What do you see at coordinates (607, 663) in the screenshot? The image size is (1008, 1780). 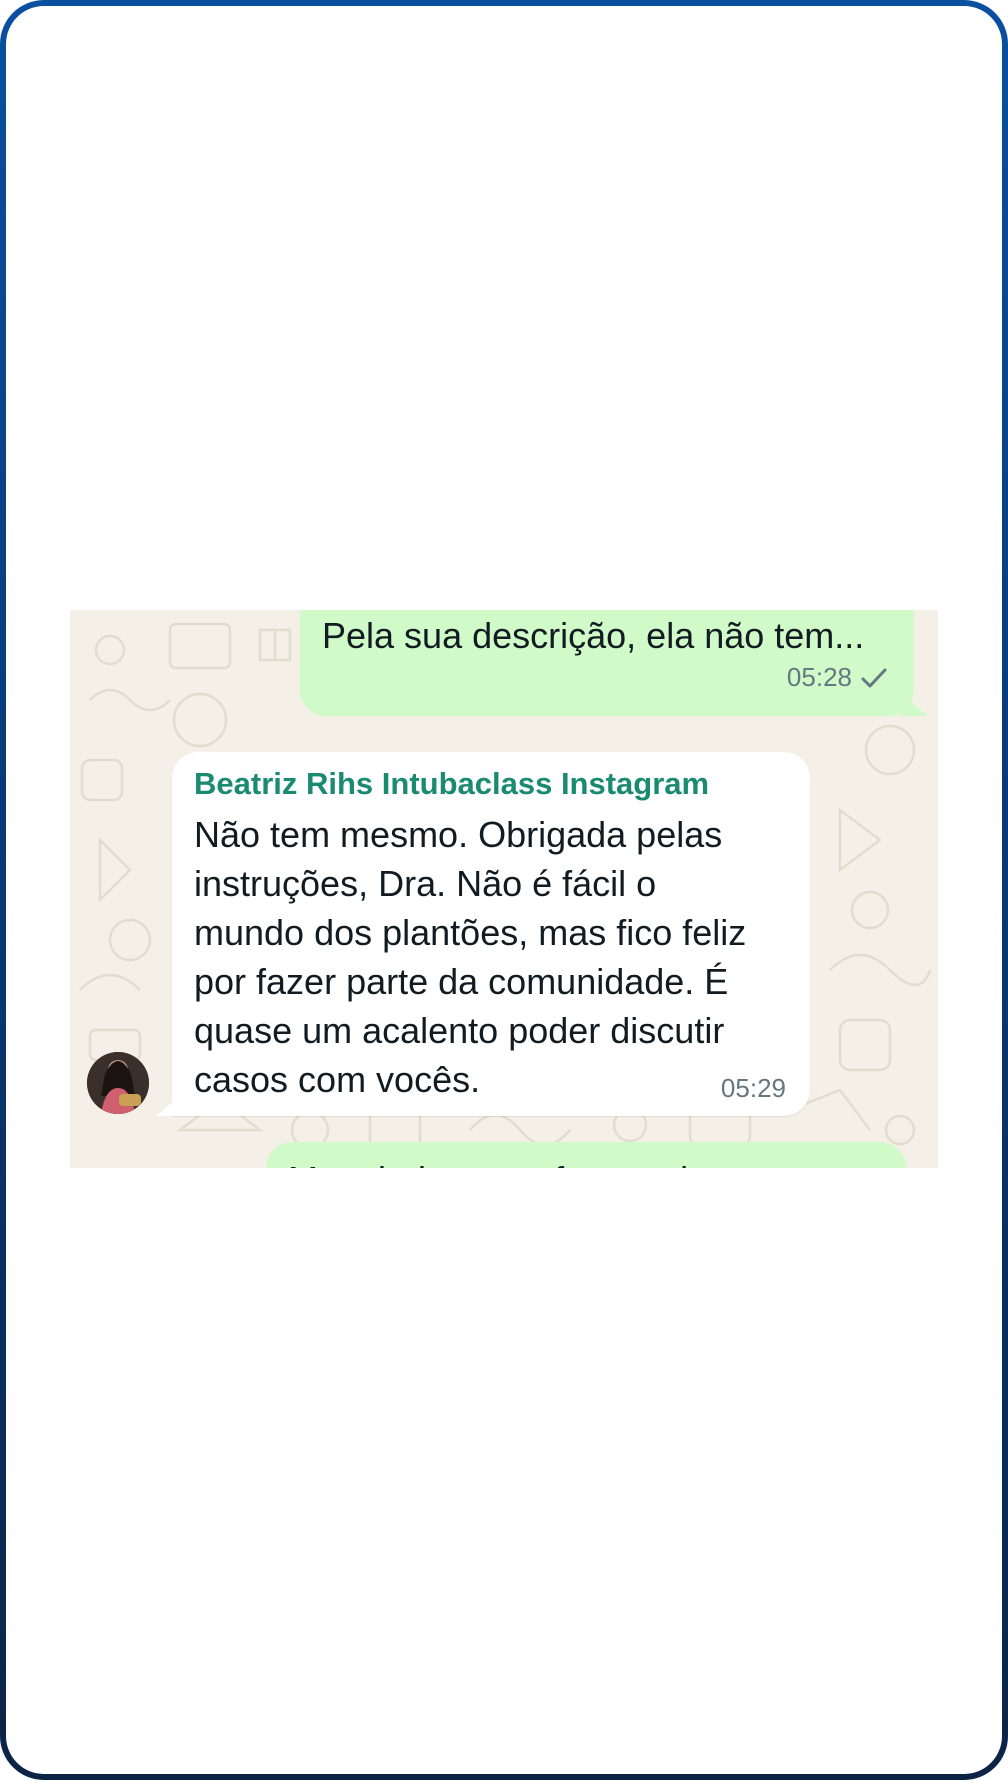 I see `outgoing-message-bubble: Pela sua descrição, ela não tem... 05:28` at bounding box center [607, 663].